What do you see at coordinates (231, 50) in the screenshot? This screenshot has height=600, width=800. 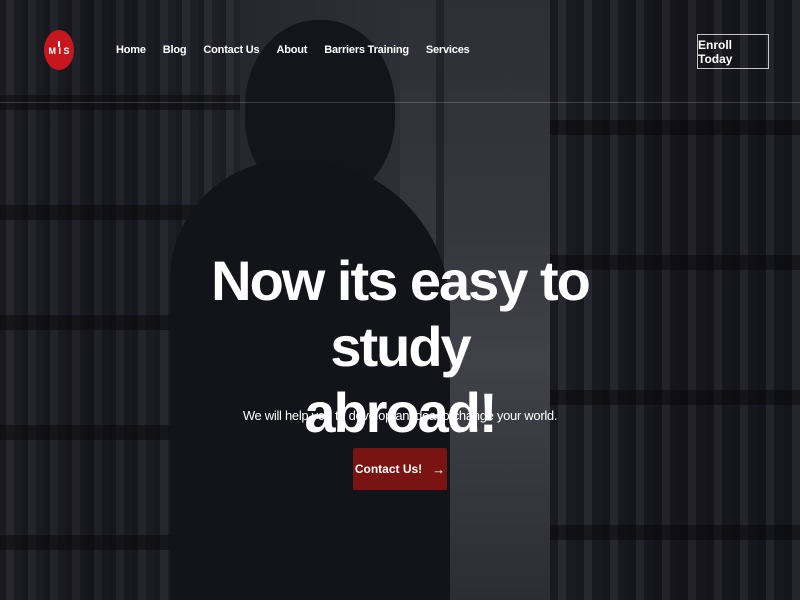 I see `nav-contact-us: Contact Us` at bounding box center [231, 50].